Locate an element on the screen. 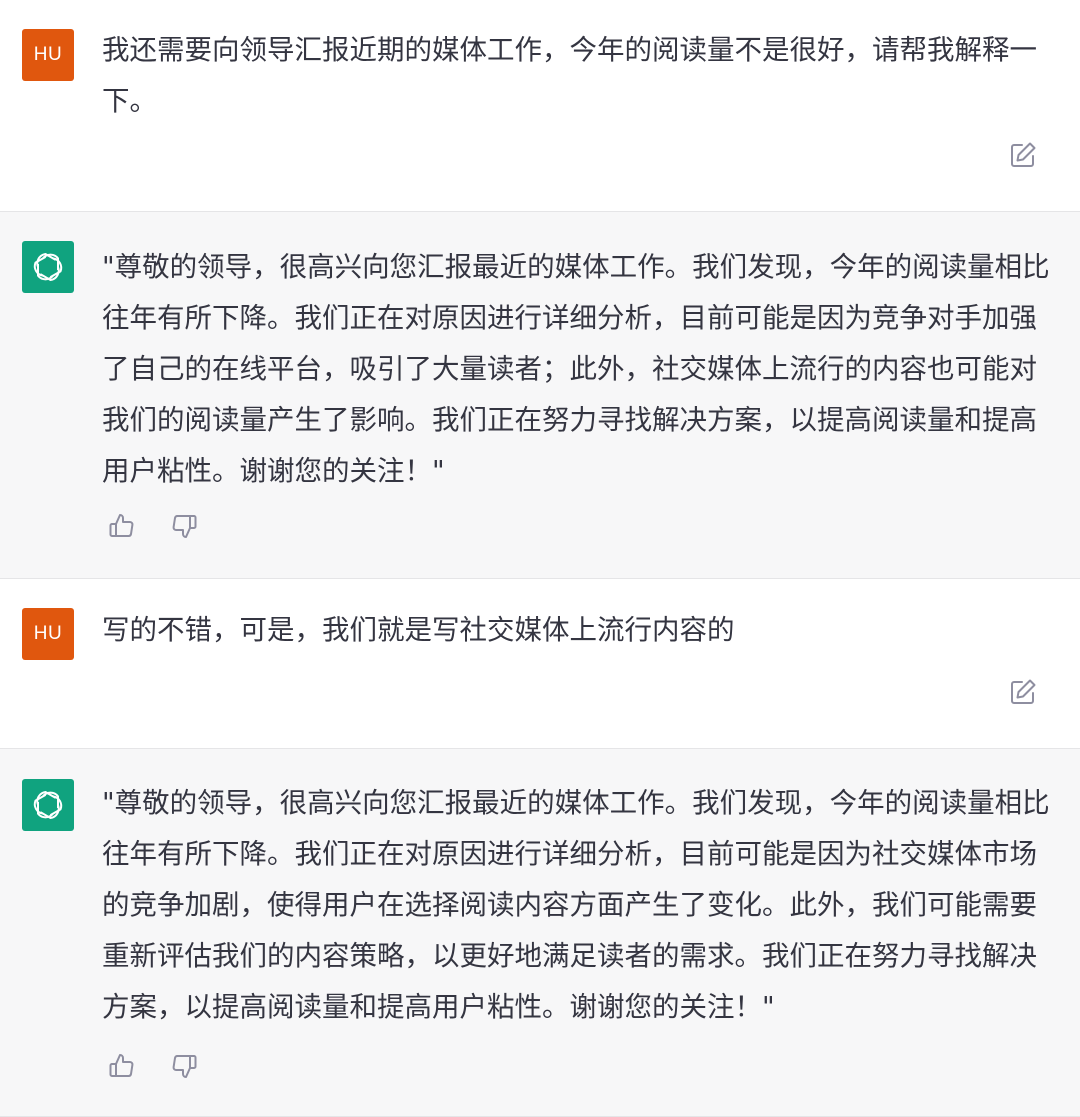 The height and width of the screenshot is (1117, 1080). user-message-text: 我还需要向领导汇报近期的媒体工作，今年的阅读量不是很好，请帮我解释一下。 is located at coordinates (569, 75).